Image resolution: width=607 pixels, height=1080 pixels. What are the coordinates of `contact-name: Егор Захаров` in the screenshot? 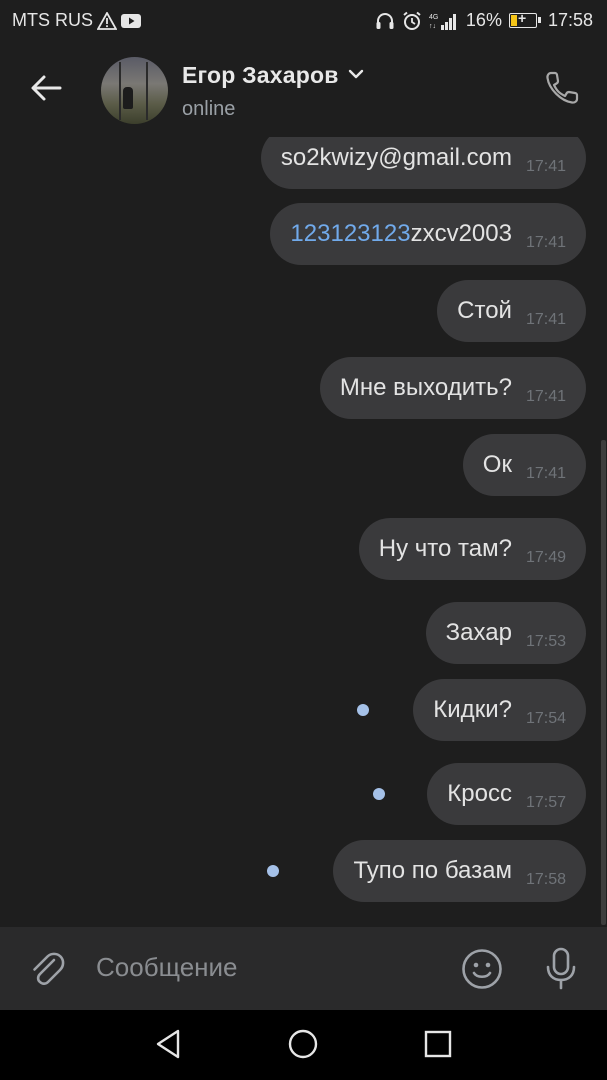 It's located at (260, 75).